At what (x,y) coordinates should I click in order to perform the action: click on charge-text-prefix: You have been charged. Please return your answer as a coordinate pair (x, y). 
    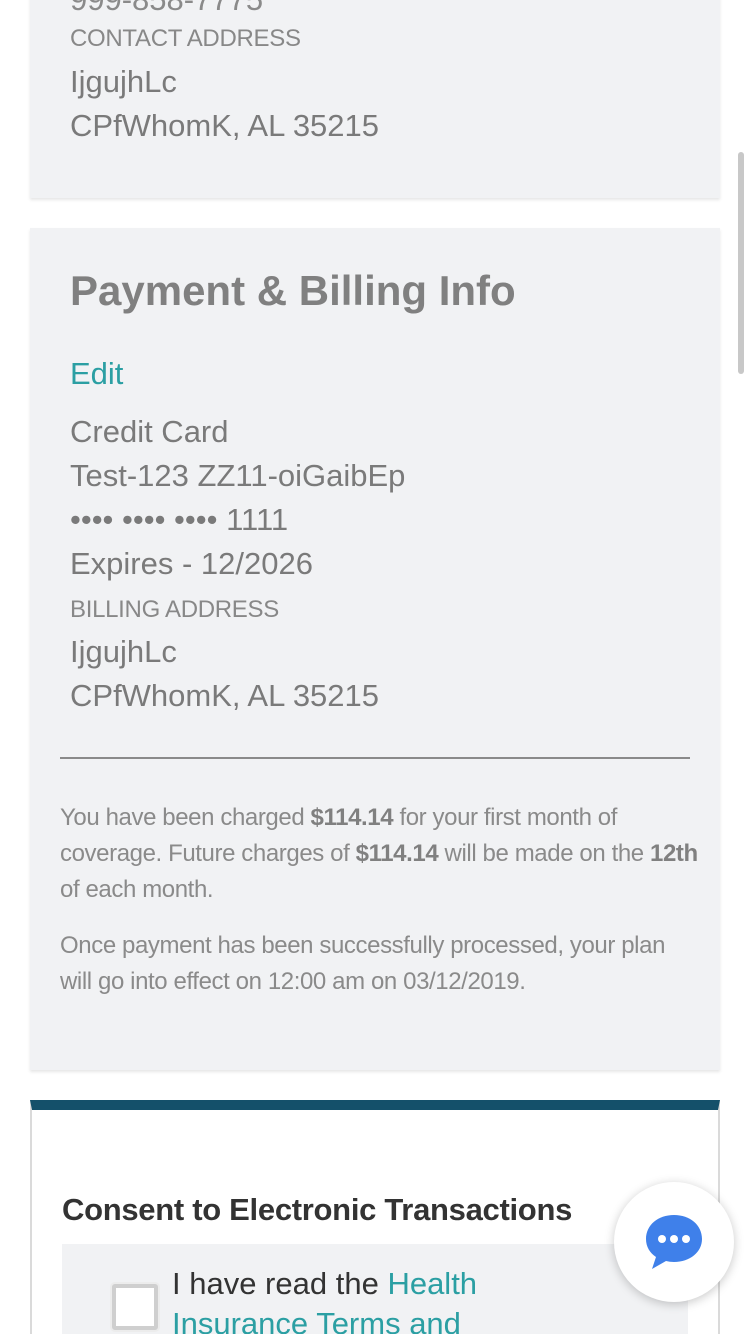
    Looking at the image, I should click on (185, 817).